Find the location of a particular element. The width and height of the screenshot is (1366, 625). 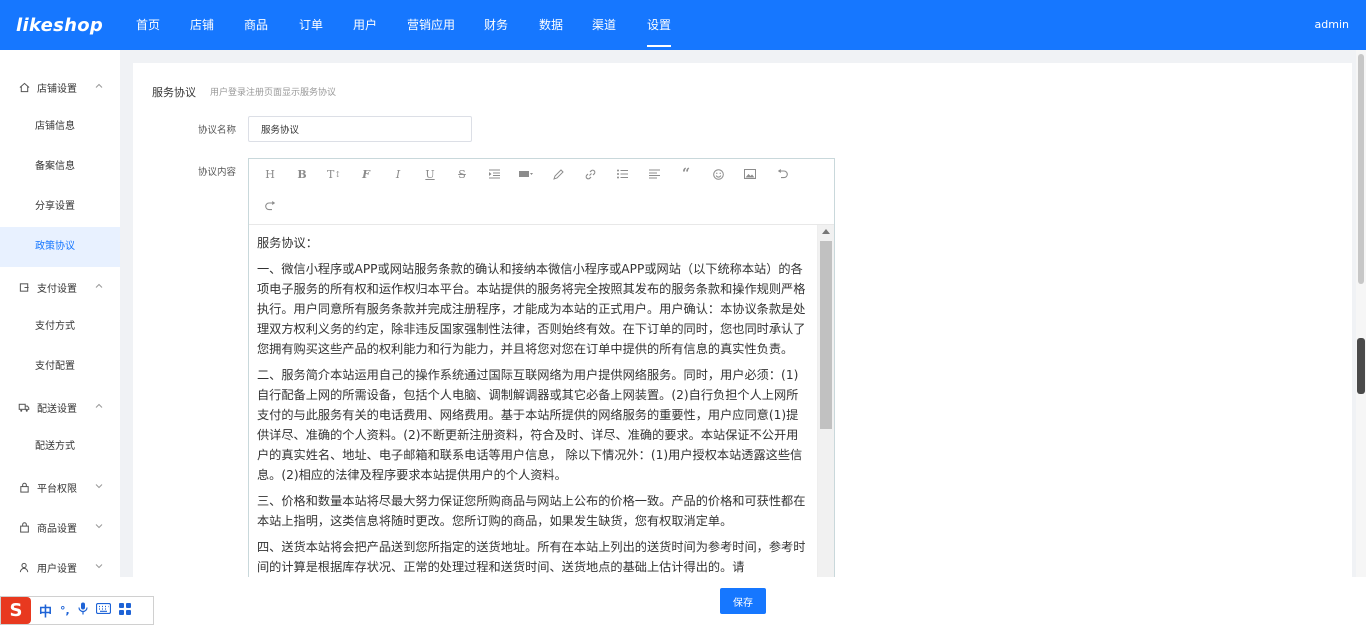

agreement-name-label: 协议名称 is located at coordinates (216, 130).